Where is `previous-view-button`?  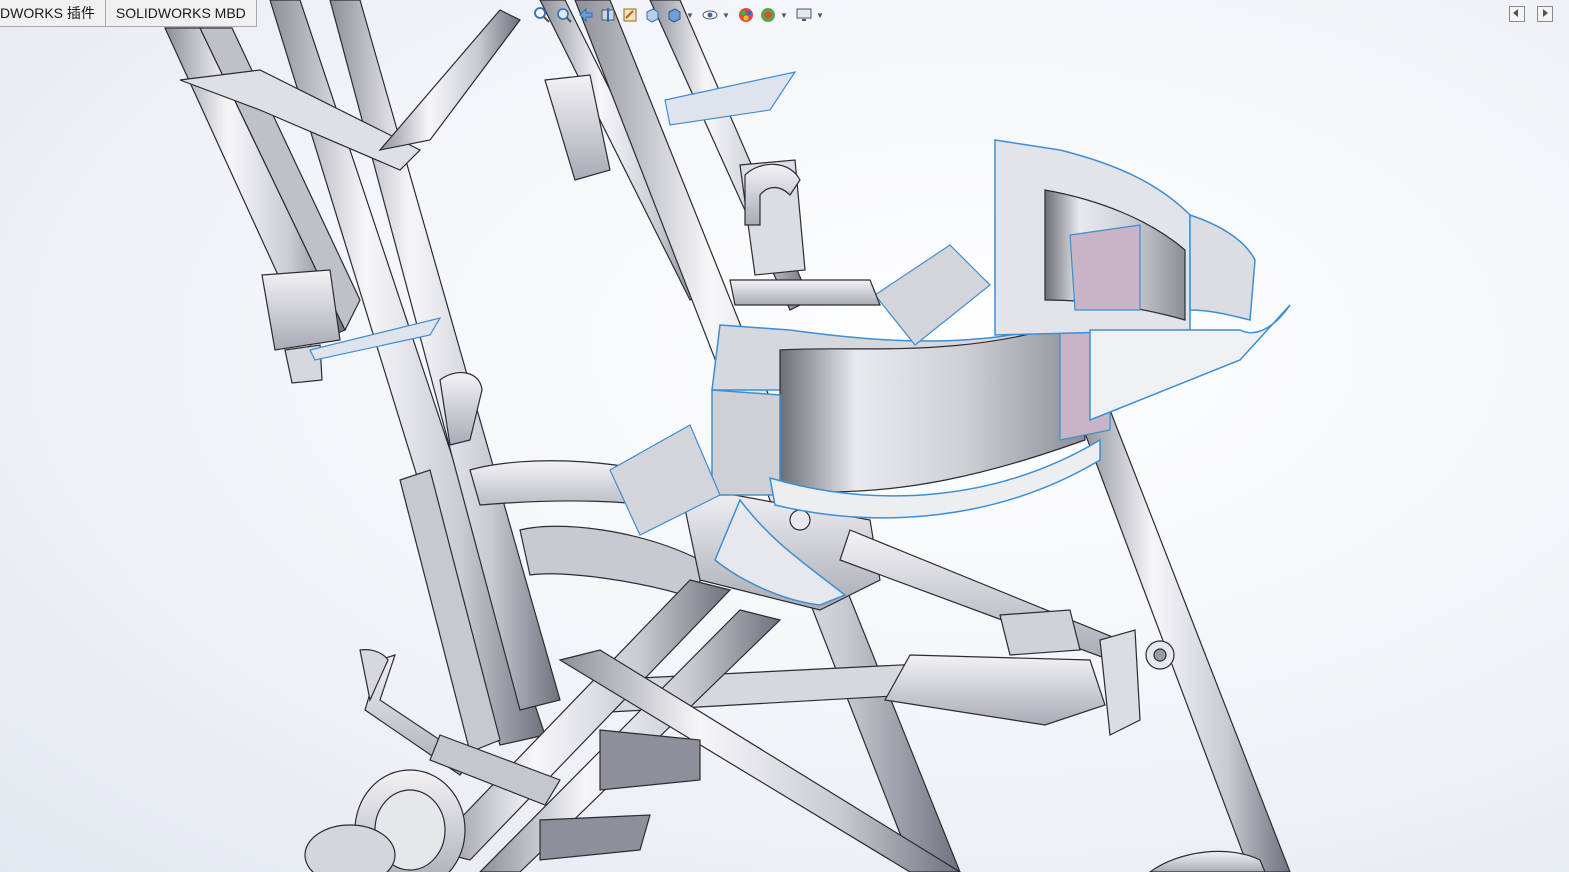
previous-view-button is located at coordinates (586, 15).